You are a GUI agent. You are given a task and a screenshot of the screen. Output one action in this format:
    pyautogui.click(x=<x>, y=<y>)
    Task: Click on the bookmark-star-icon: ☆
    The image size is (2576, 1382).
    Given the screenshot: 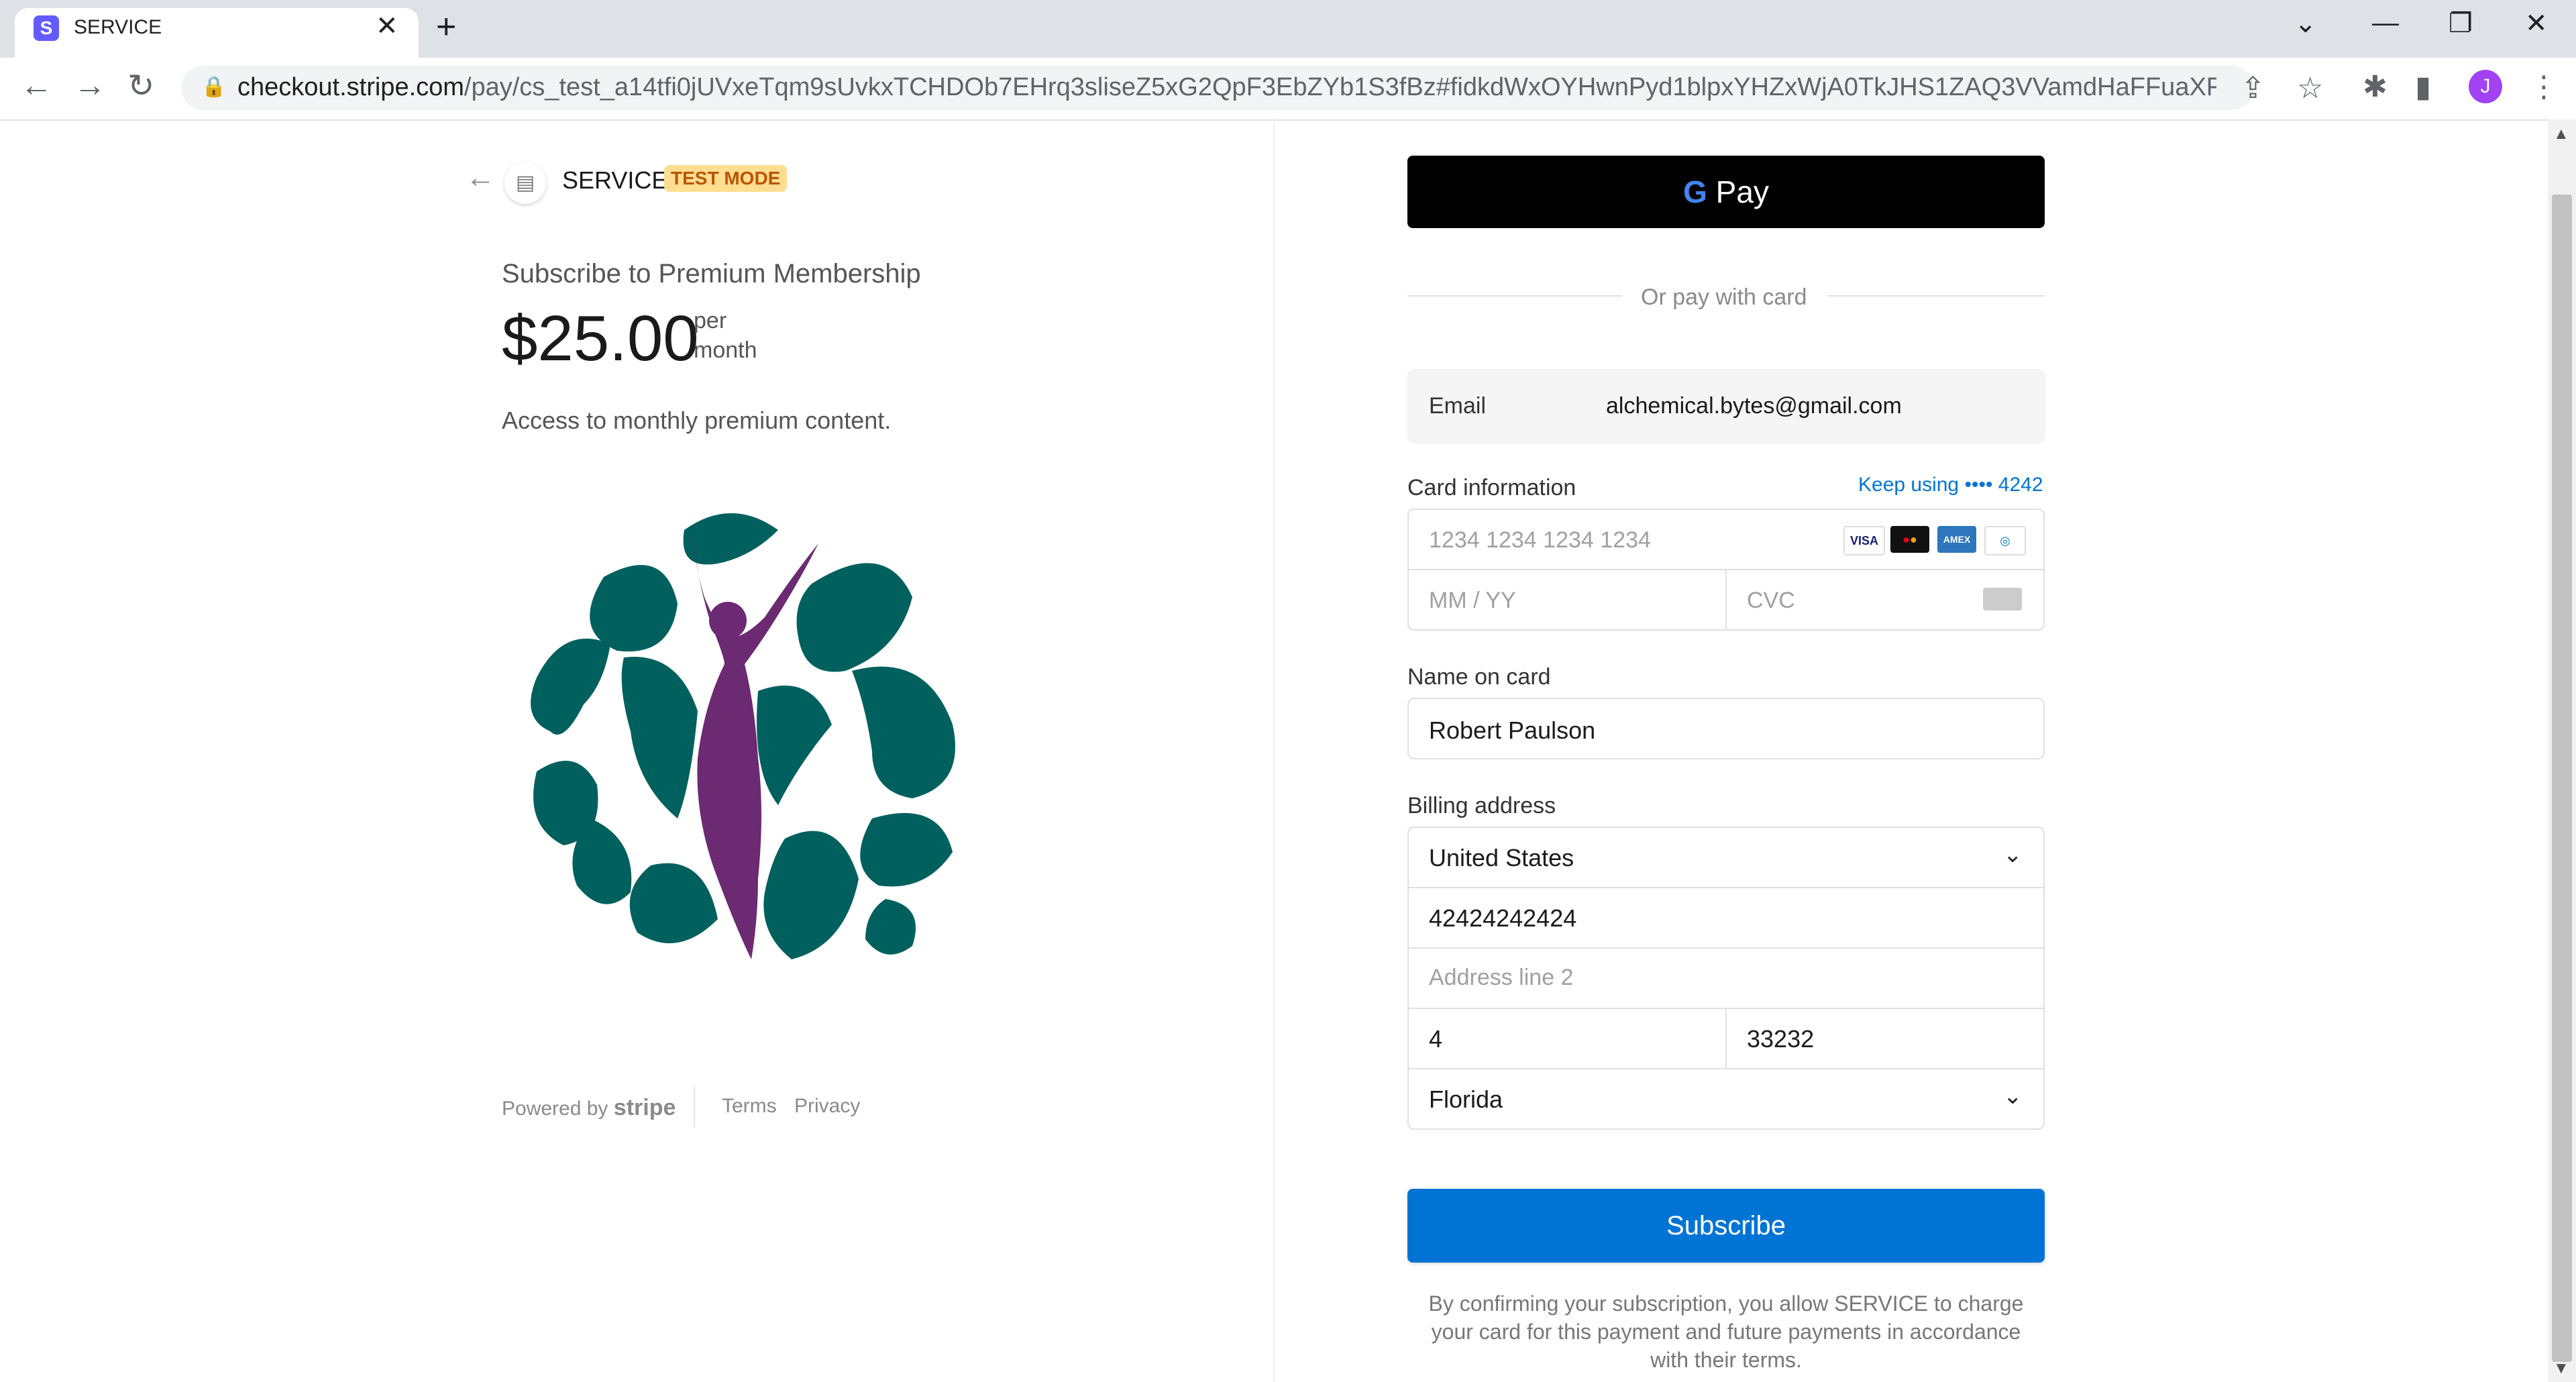 What is the action you would take?
    pyautogui.click(x=2310, y=88)
    